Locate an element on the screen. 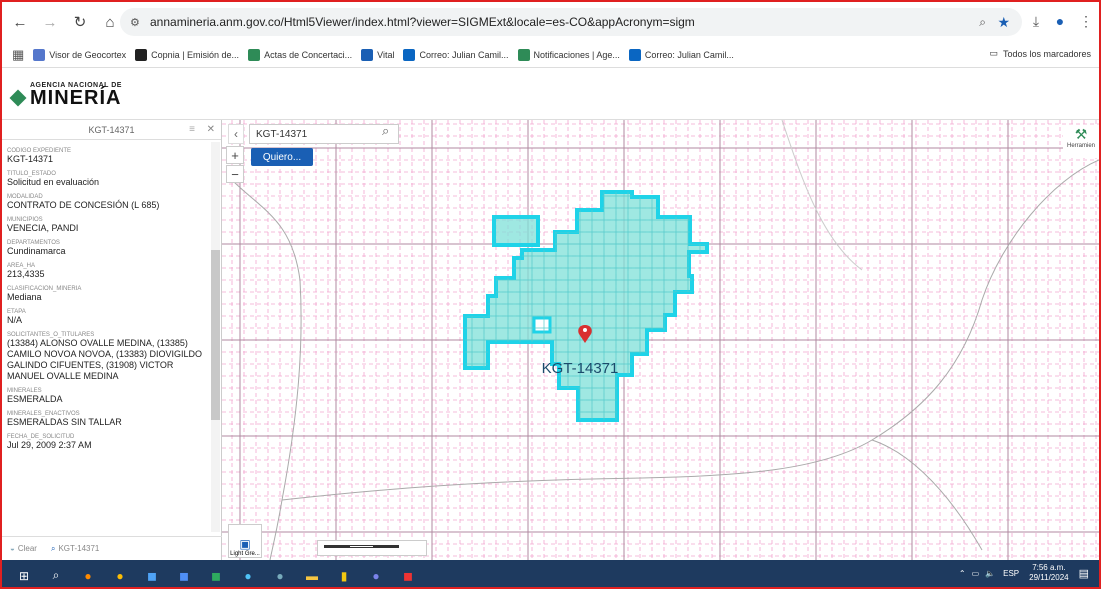  power-bi-icon: ▮ is located at coordinates (344, 575).